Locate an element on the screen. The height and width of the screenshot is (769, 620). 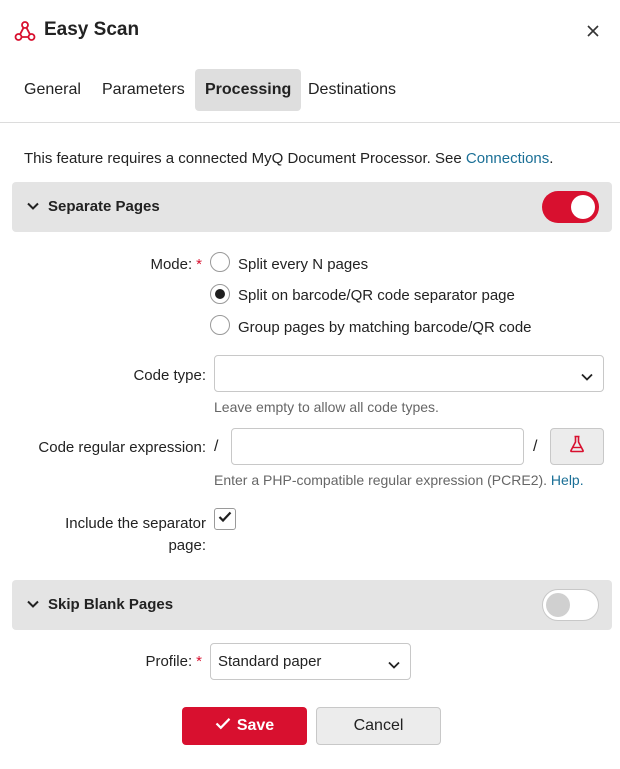
code-type-label: Code type: is located at coordinates (169, 375).